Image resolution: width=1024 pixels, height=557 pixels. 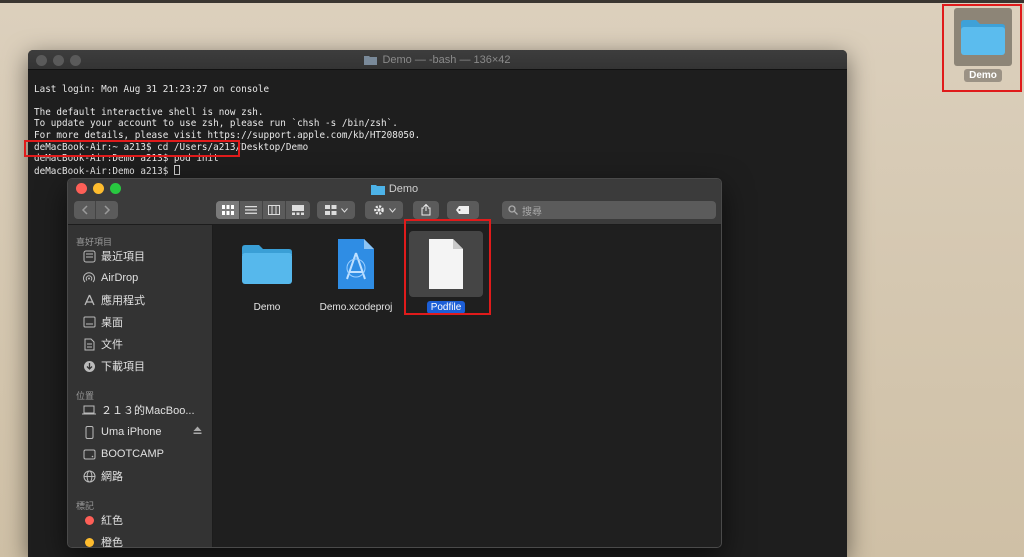 I want to click on annotation-box-podfile, so click(x=447, y=267).